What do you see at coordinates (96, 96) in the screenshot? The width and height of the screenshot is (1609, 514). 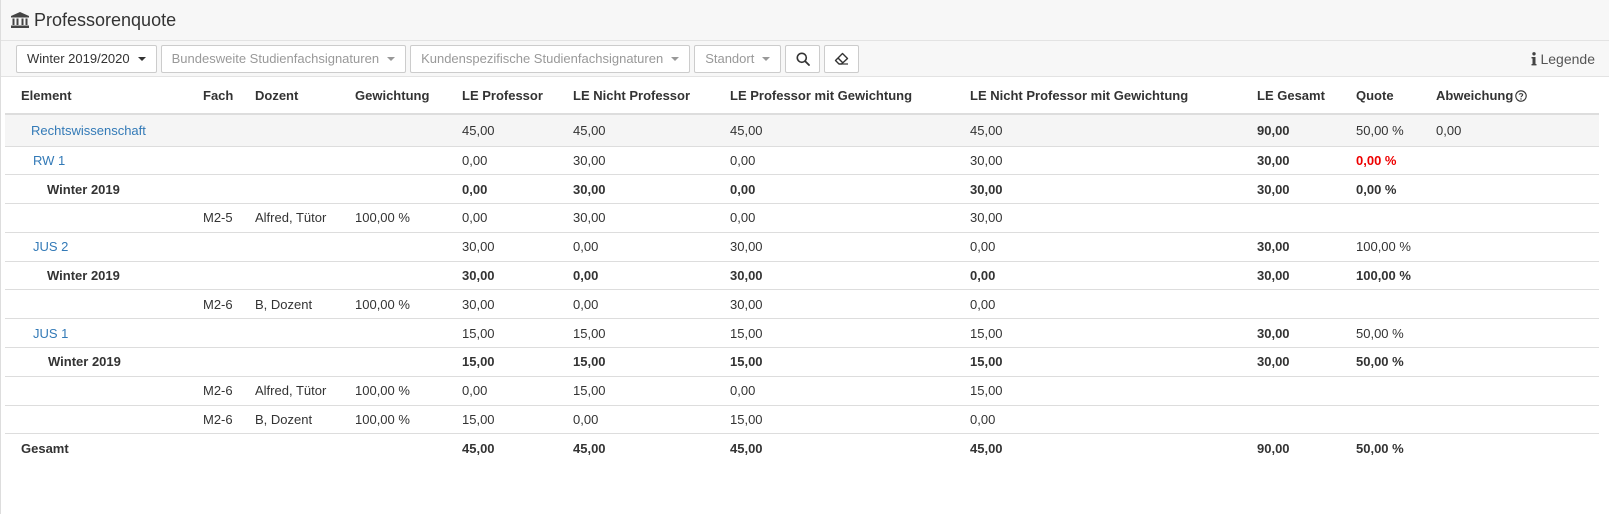 I see `col-element: Element` at bounding box center [96, 96].